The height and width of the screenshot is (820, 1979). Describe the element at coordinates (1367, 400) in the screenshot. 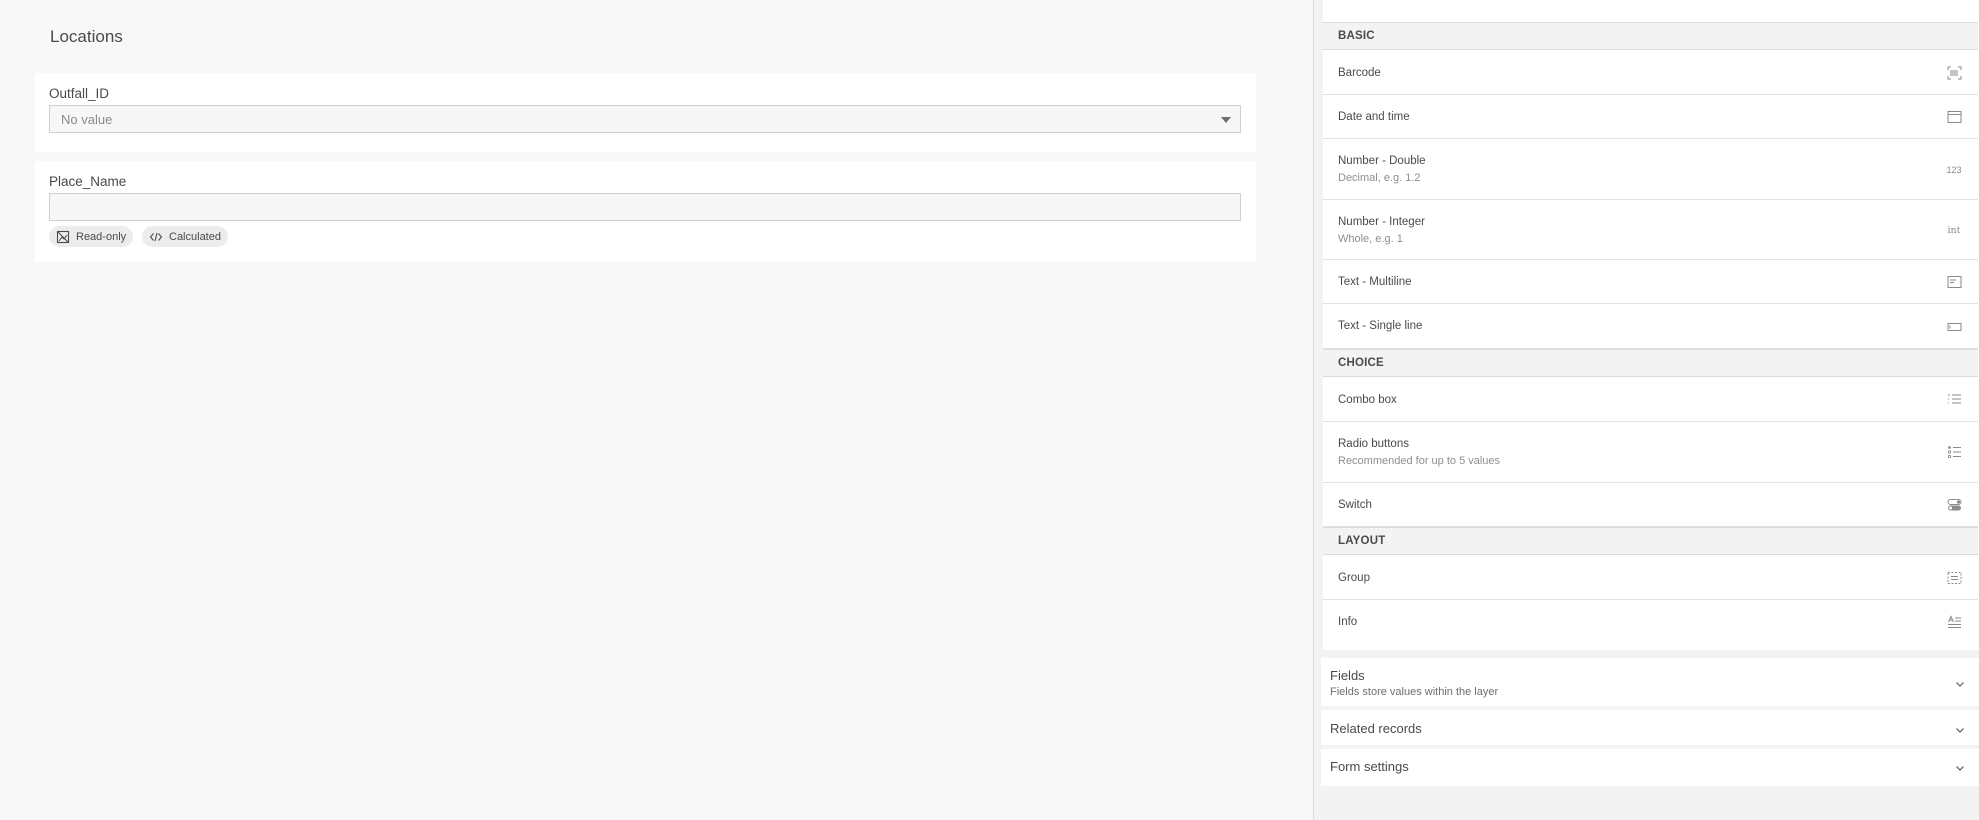

I see `item-title: Combo box` at that location.